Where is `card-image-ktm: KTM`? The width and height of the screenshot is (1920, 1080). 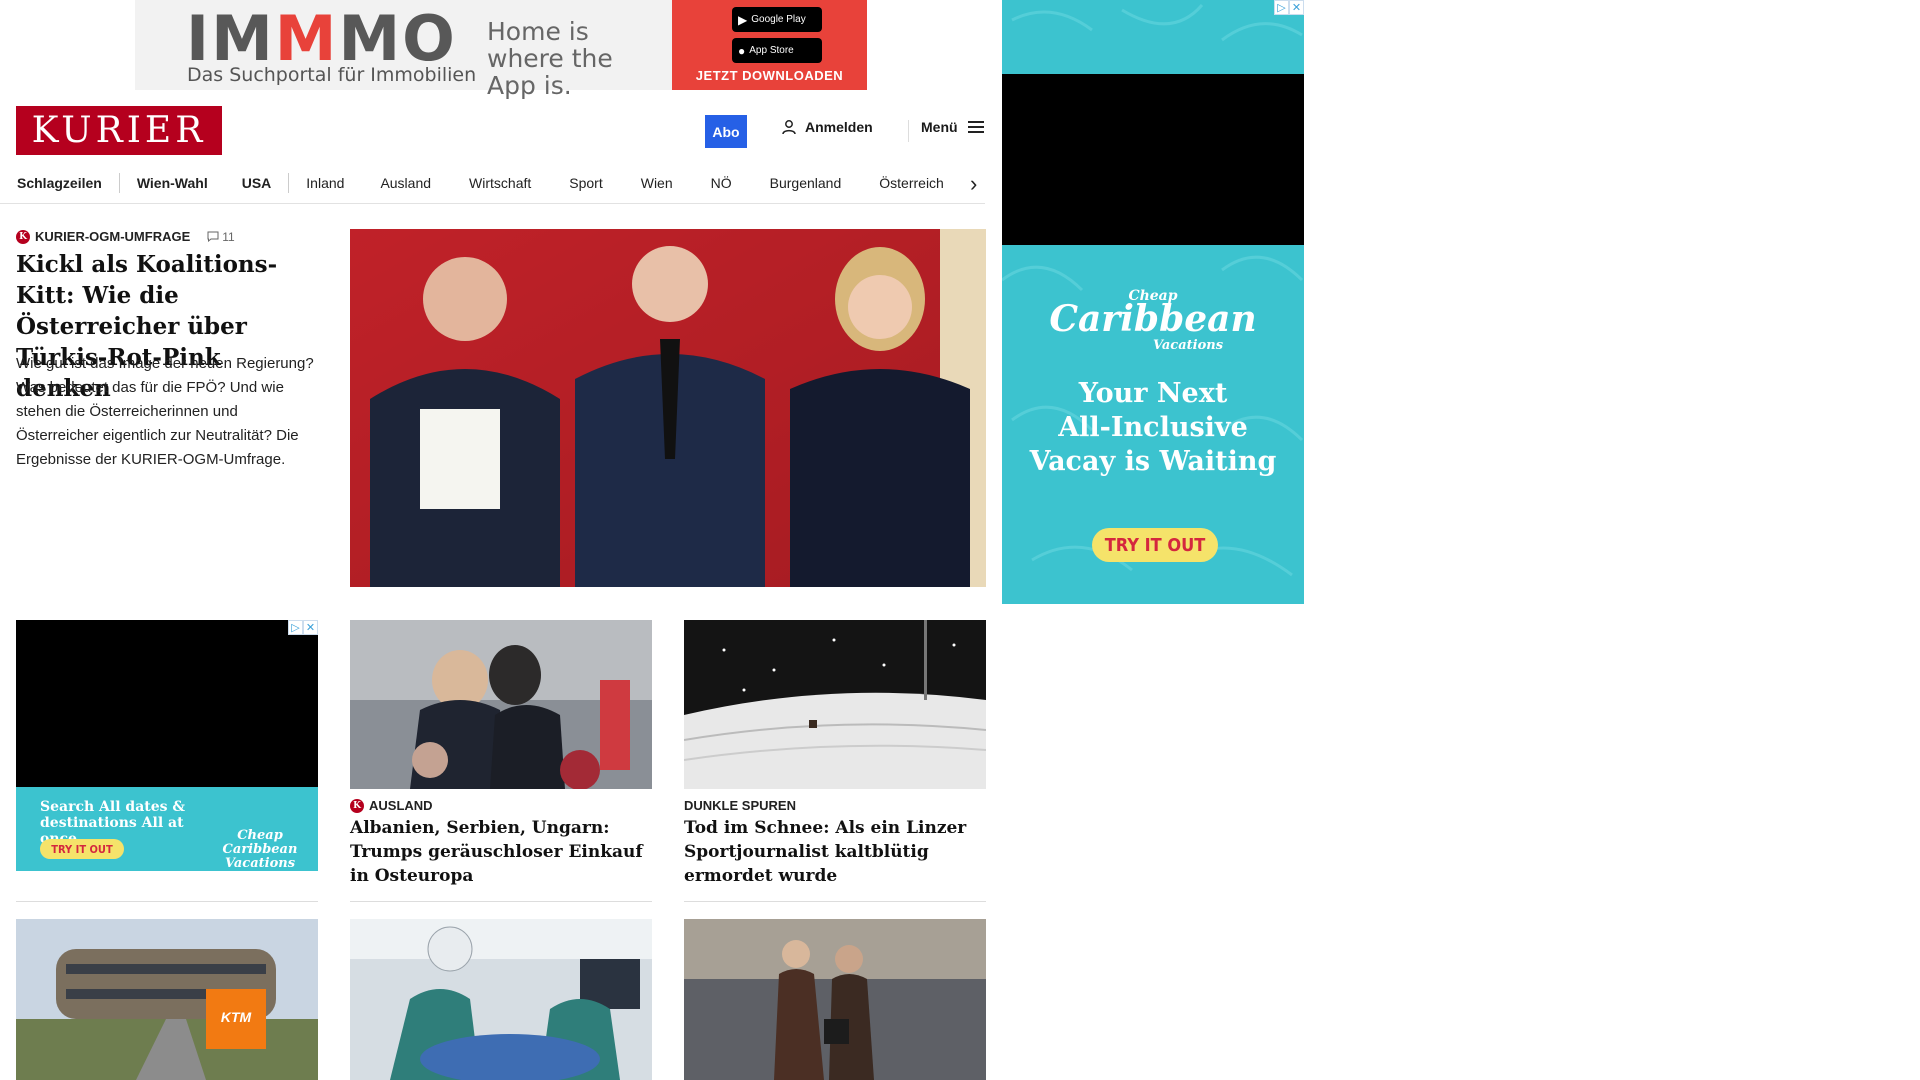 card-image-ktm: KTM is located at coordinates (167, 999).